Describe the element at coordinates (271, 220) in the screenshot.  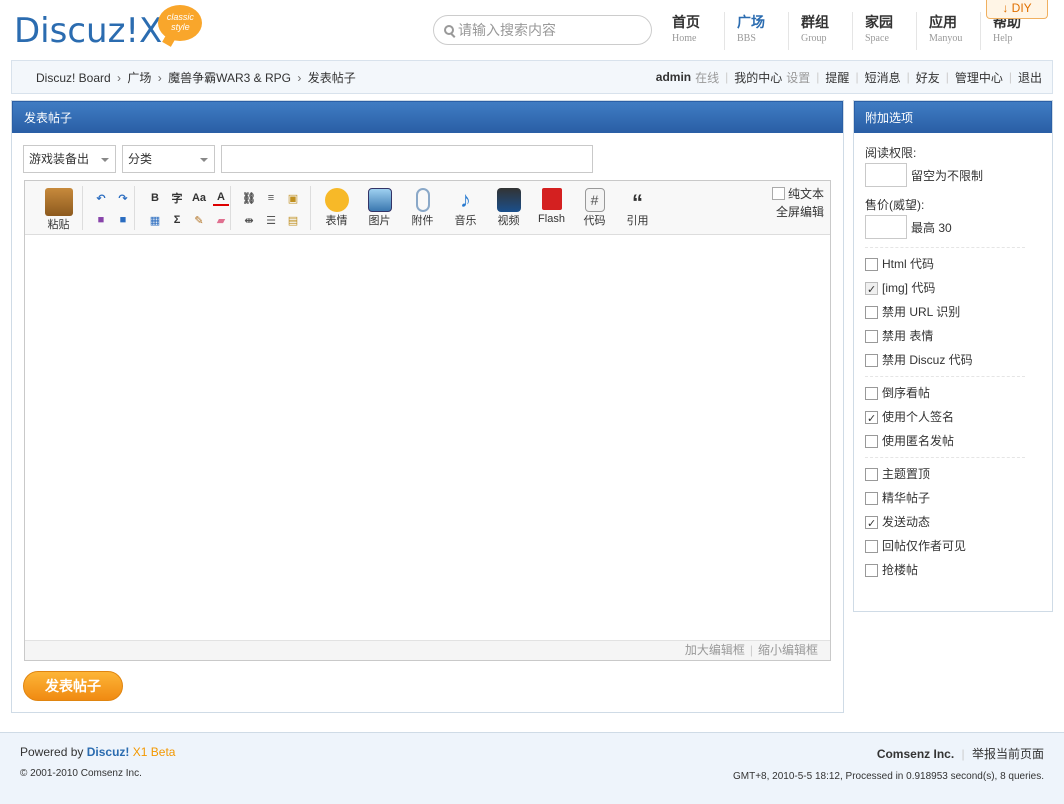
I see `list-icon: ☰` at that location.